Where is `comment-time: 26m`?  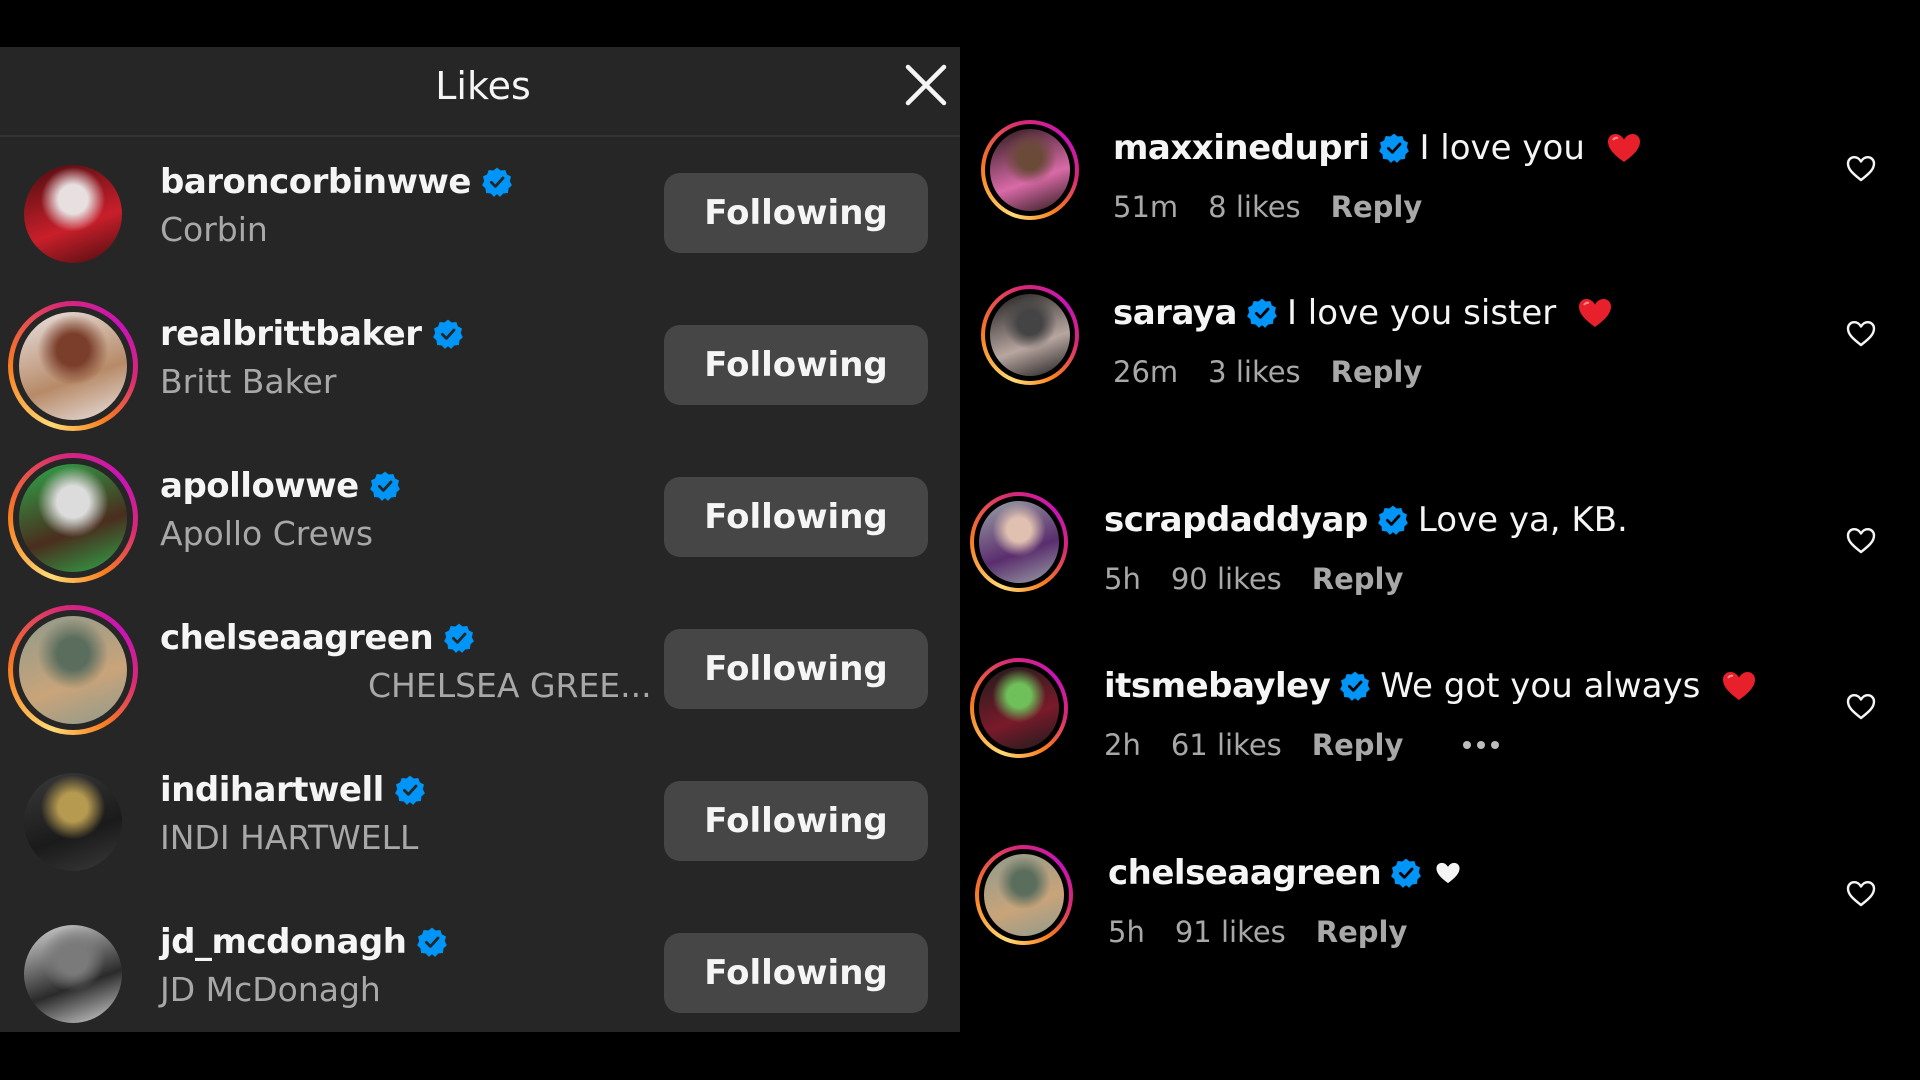 comment-time: 26m is located at coordinates (1146, 372).